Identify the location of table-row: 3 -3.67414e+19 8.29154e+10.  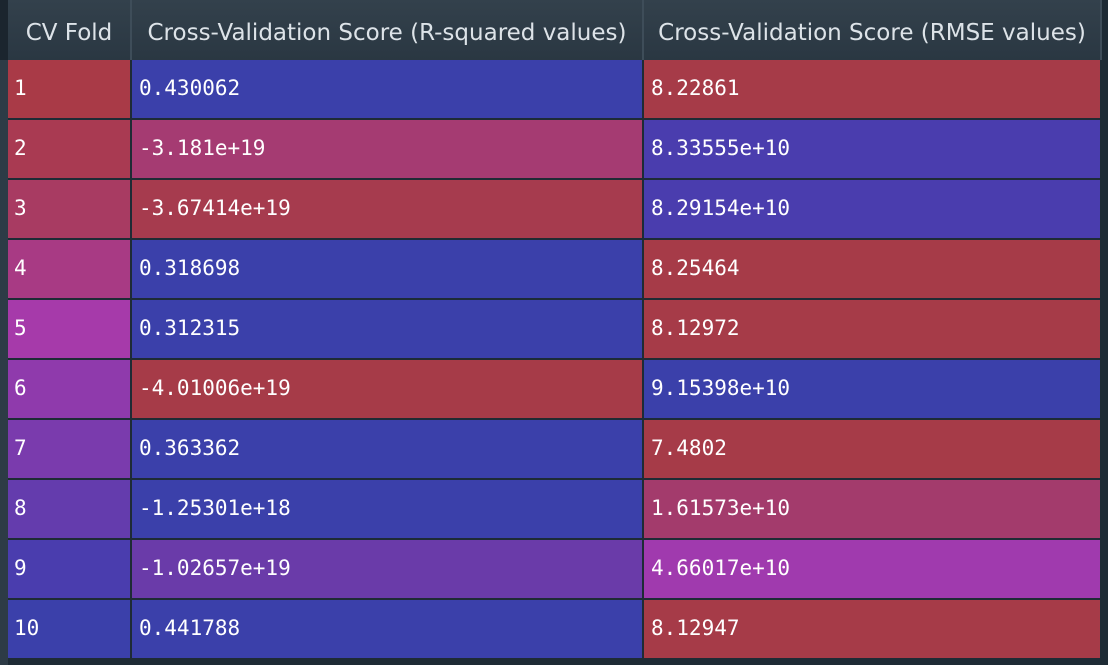
(558, 210).